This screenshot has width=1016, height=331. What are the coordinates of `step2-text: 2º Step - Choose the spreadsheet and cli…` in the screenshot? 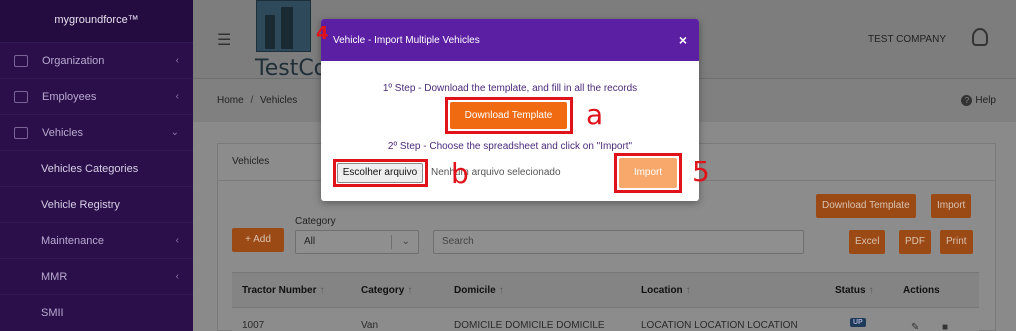 It's located at (510, 146).